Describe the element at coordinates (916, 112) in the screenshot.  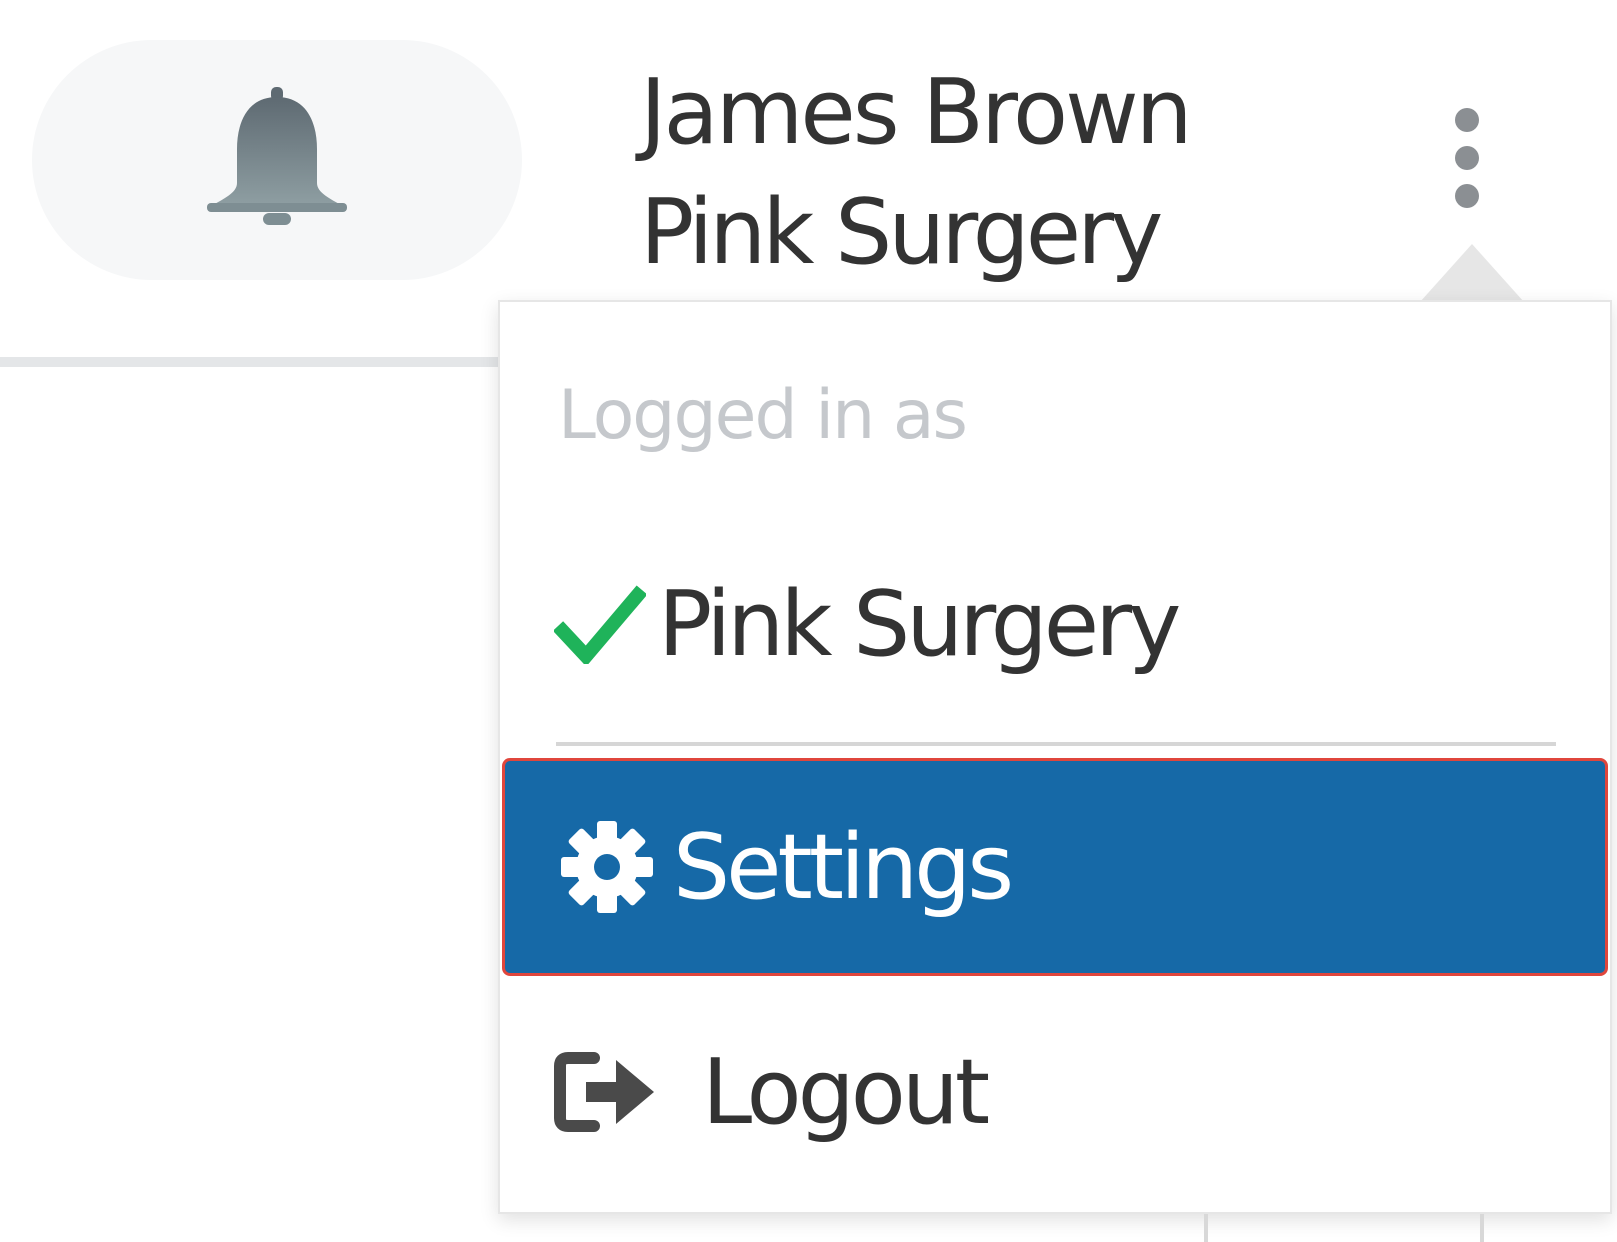
I see `user-name: James Brown` at that location.